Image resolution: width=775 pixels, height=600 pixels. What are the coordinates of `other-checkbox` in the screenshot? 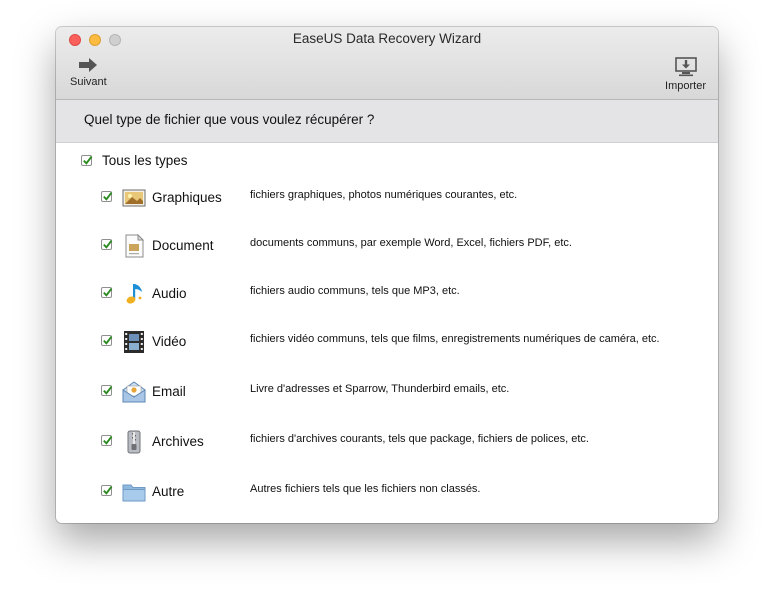 It's located at (107, 490).